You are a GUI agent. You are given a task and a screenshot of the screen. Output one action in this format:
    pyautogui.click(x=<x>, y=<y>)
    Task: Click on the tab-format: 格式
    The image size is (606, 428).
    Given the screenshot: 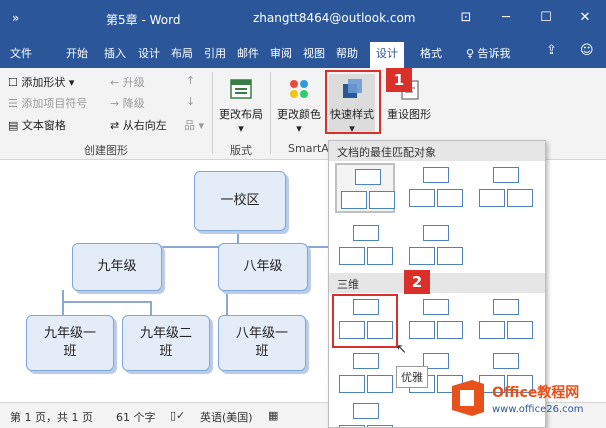 What is the action you would take?
    pyautogui.click(x=431, y=53)
    